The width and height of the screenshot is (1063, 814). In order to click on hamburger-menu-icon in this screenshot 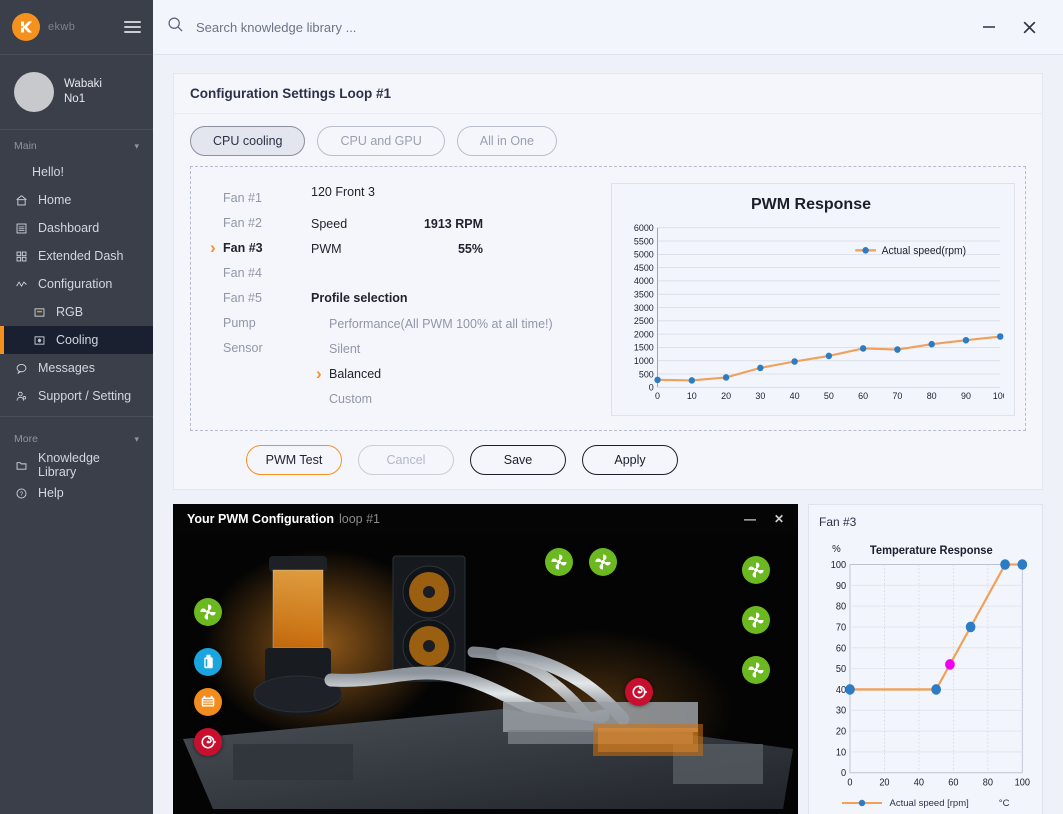, I will do `click(132, 27)`.